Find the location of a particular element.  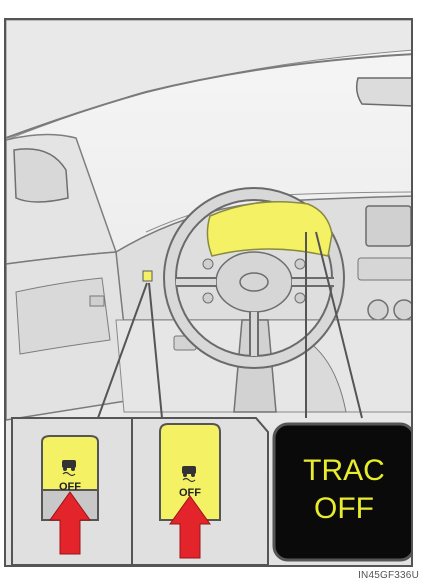

illustration-code: IN45GF336U is located at coordinates (388, 575).